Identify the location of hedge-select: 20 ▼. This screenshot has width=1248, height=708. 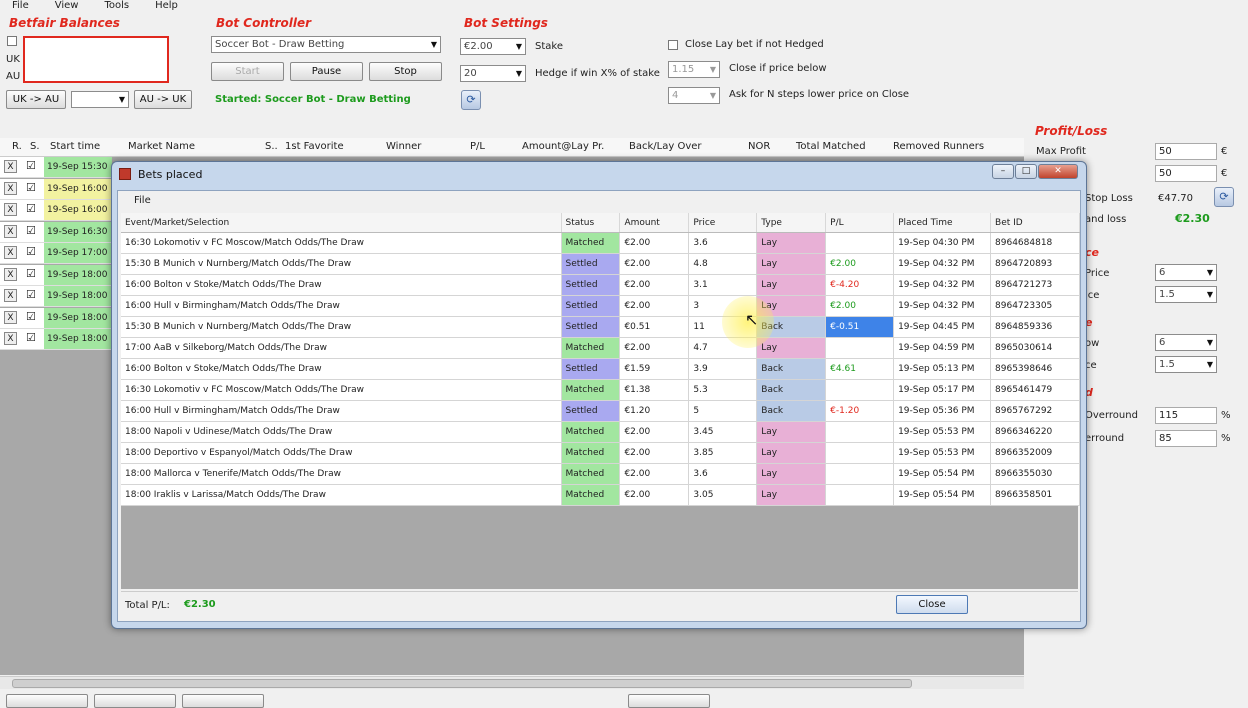
(493, 73).